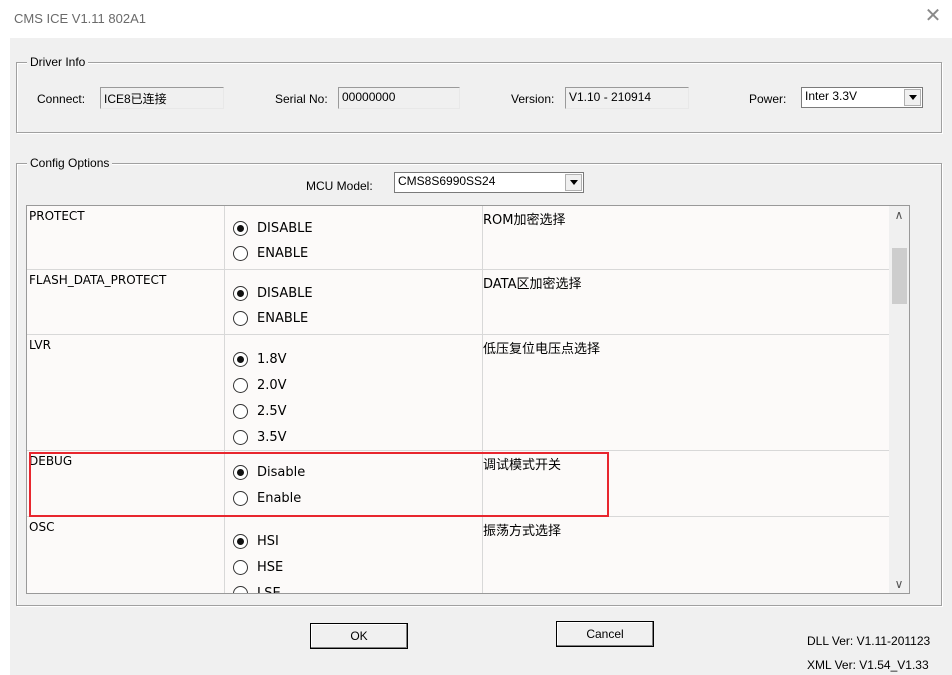 This screenshot has height=675, width=952. I want to click on config-row-desc: 低压复位电压点选择, so click(542, 349).